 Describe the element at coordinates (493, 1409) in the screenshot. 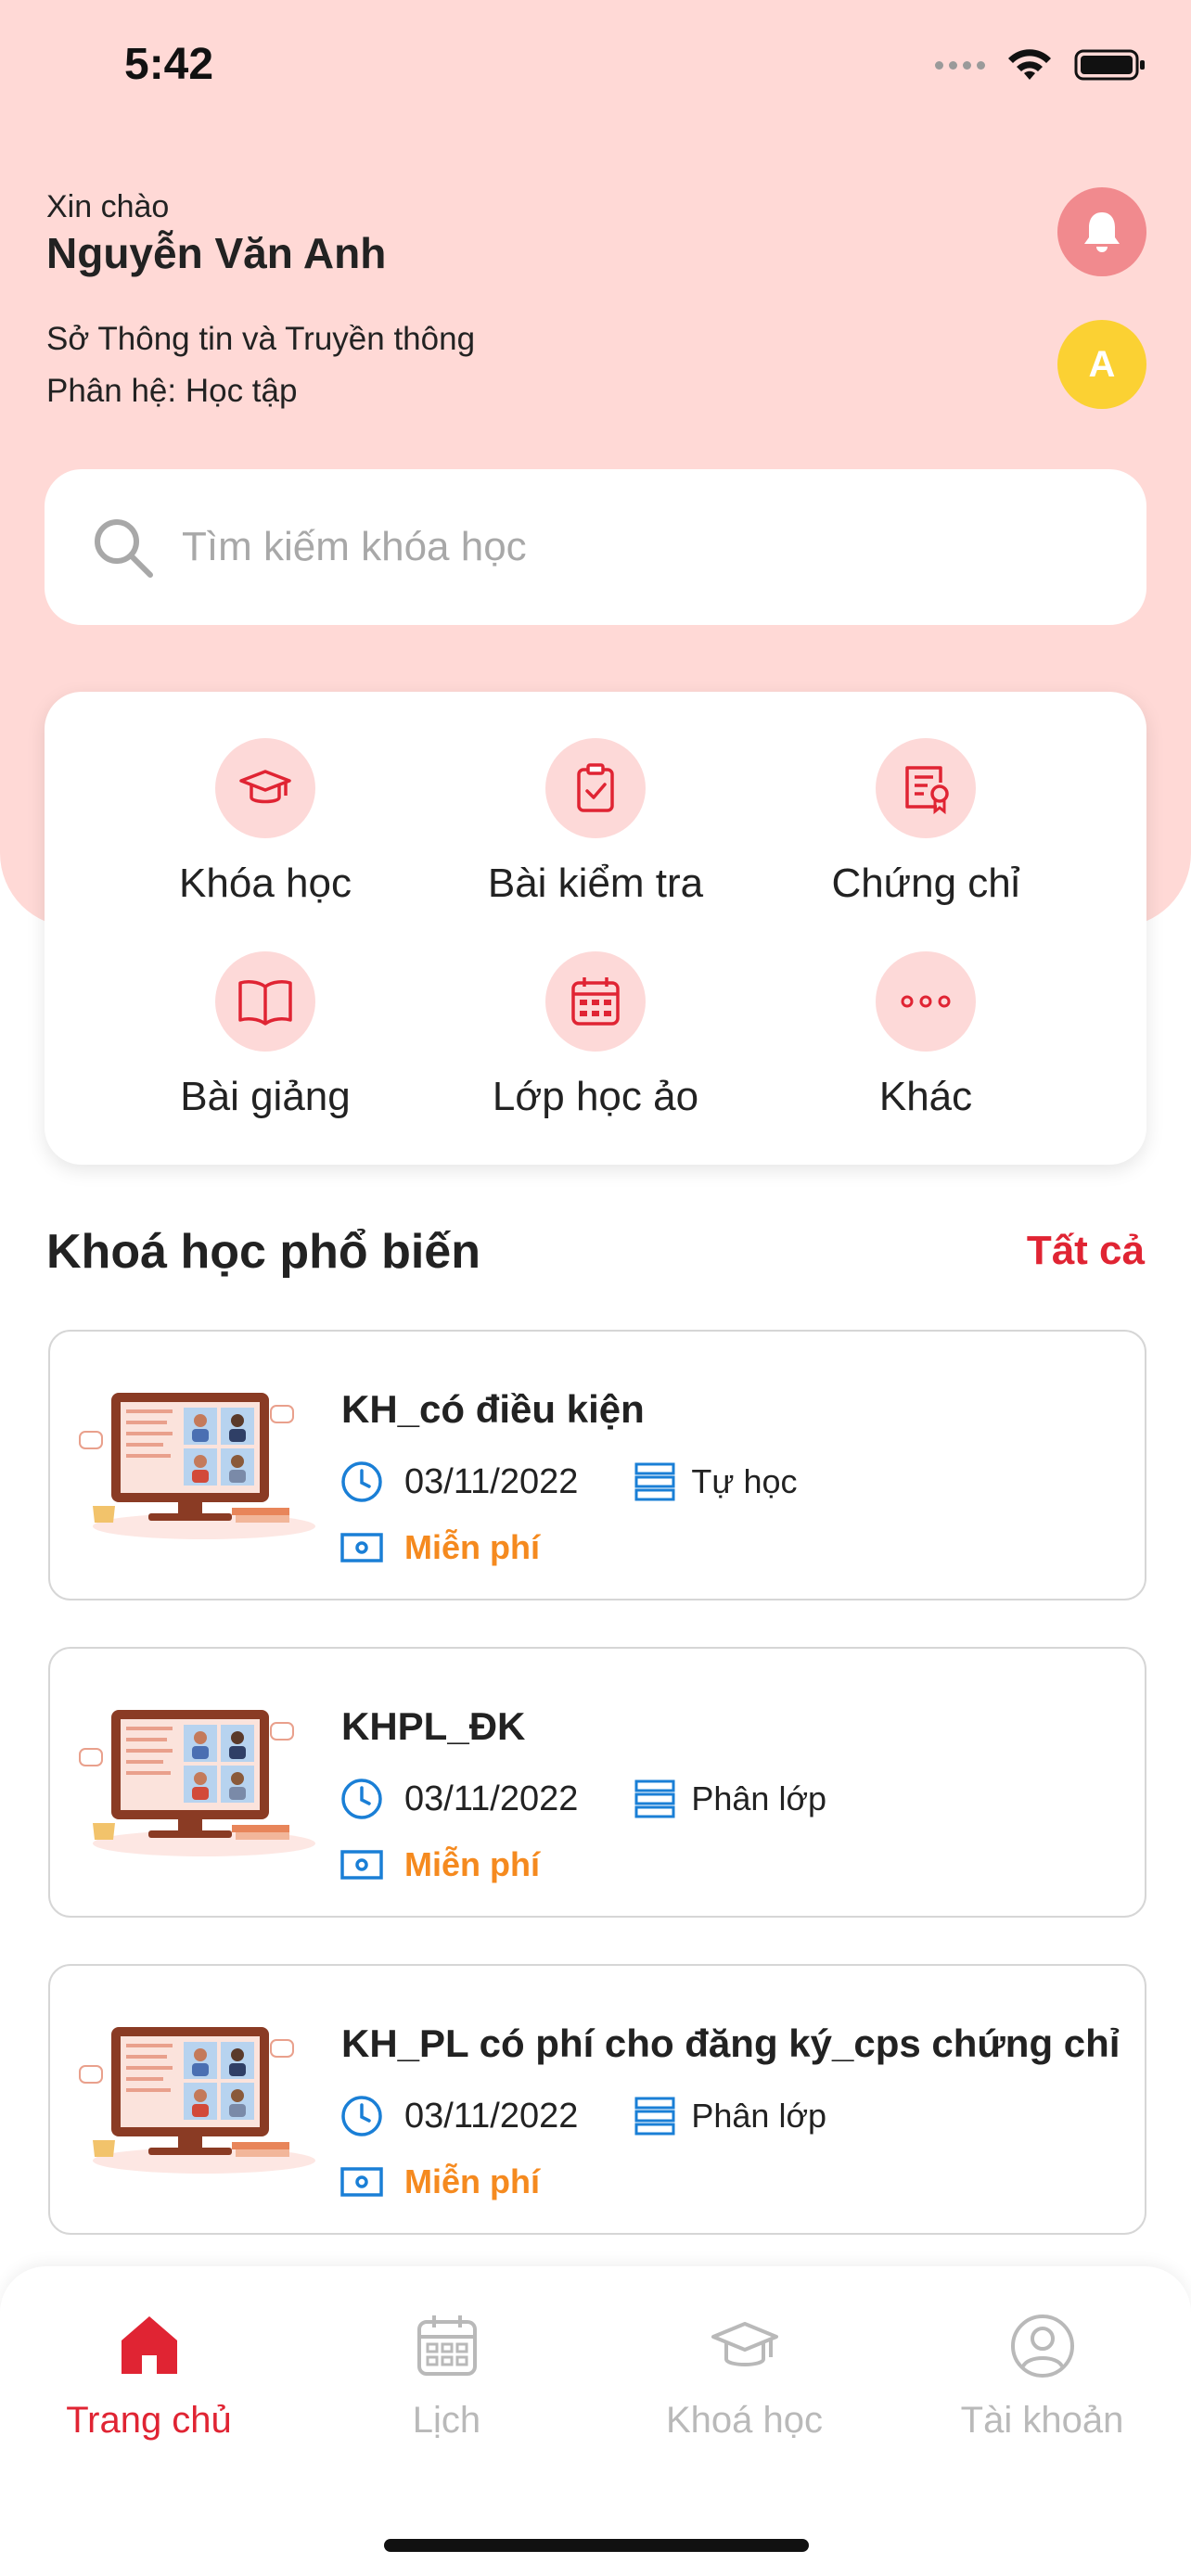

I see `course-title: KH_có điều kiện` at that location.